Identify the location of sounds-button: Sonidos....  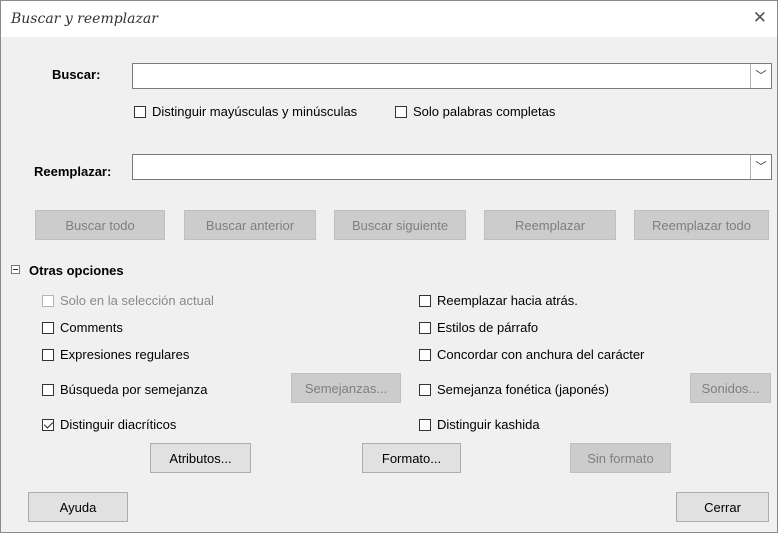
(730, 388).